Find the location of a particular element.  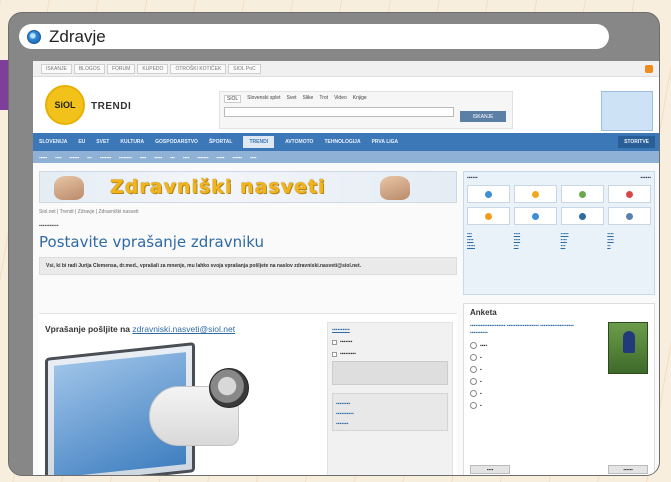

rating-box is located at coordinates (390, 373).